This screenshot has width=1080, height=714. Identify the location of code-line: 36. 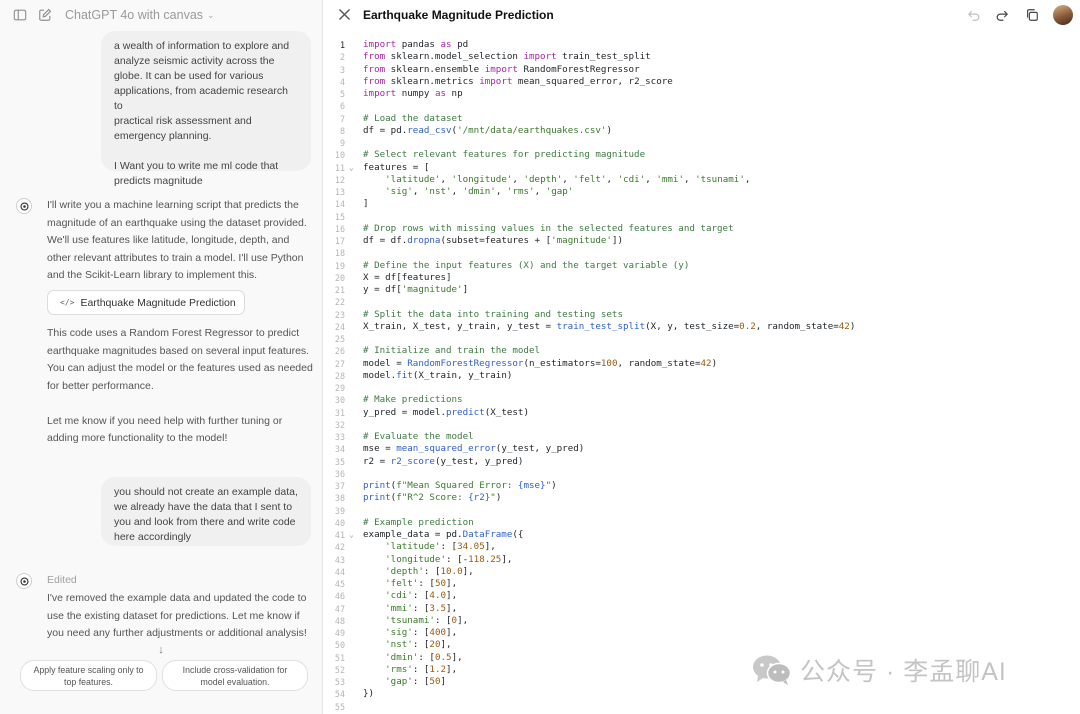
(702, 474).